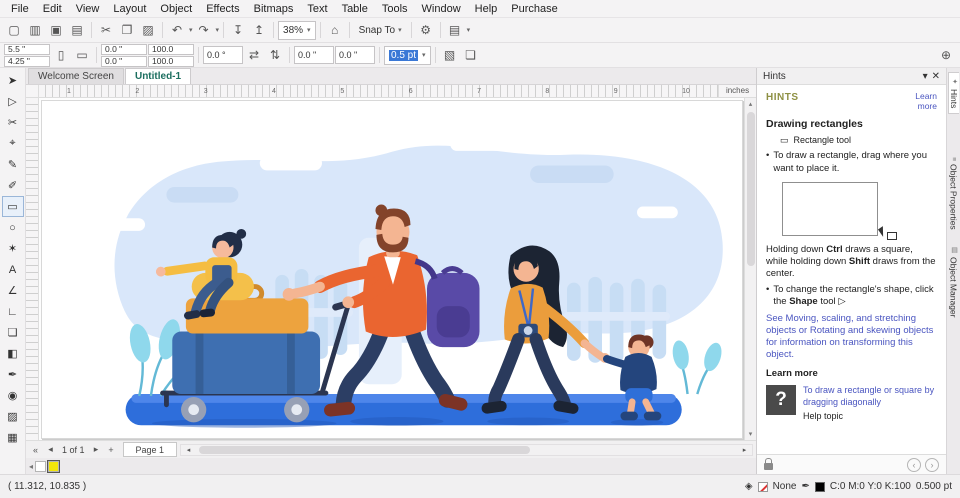 The image size is (960, 498). Describe the element at coordinates (111, 450) in the screenshot. I see `add-page-button: +` at that location.